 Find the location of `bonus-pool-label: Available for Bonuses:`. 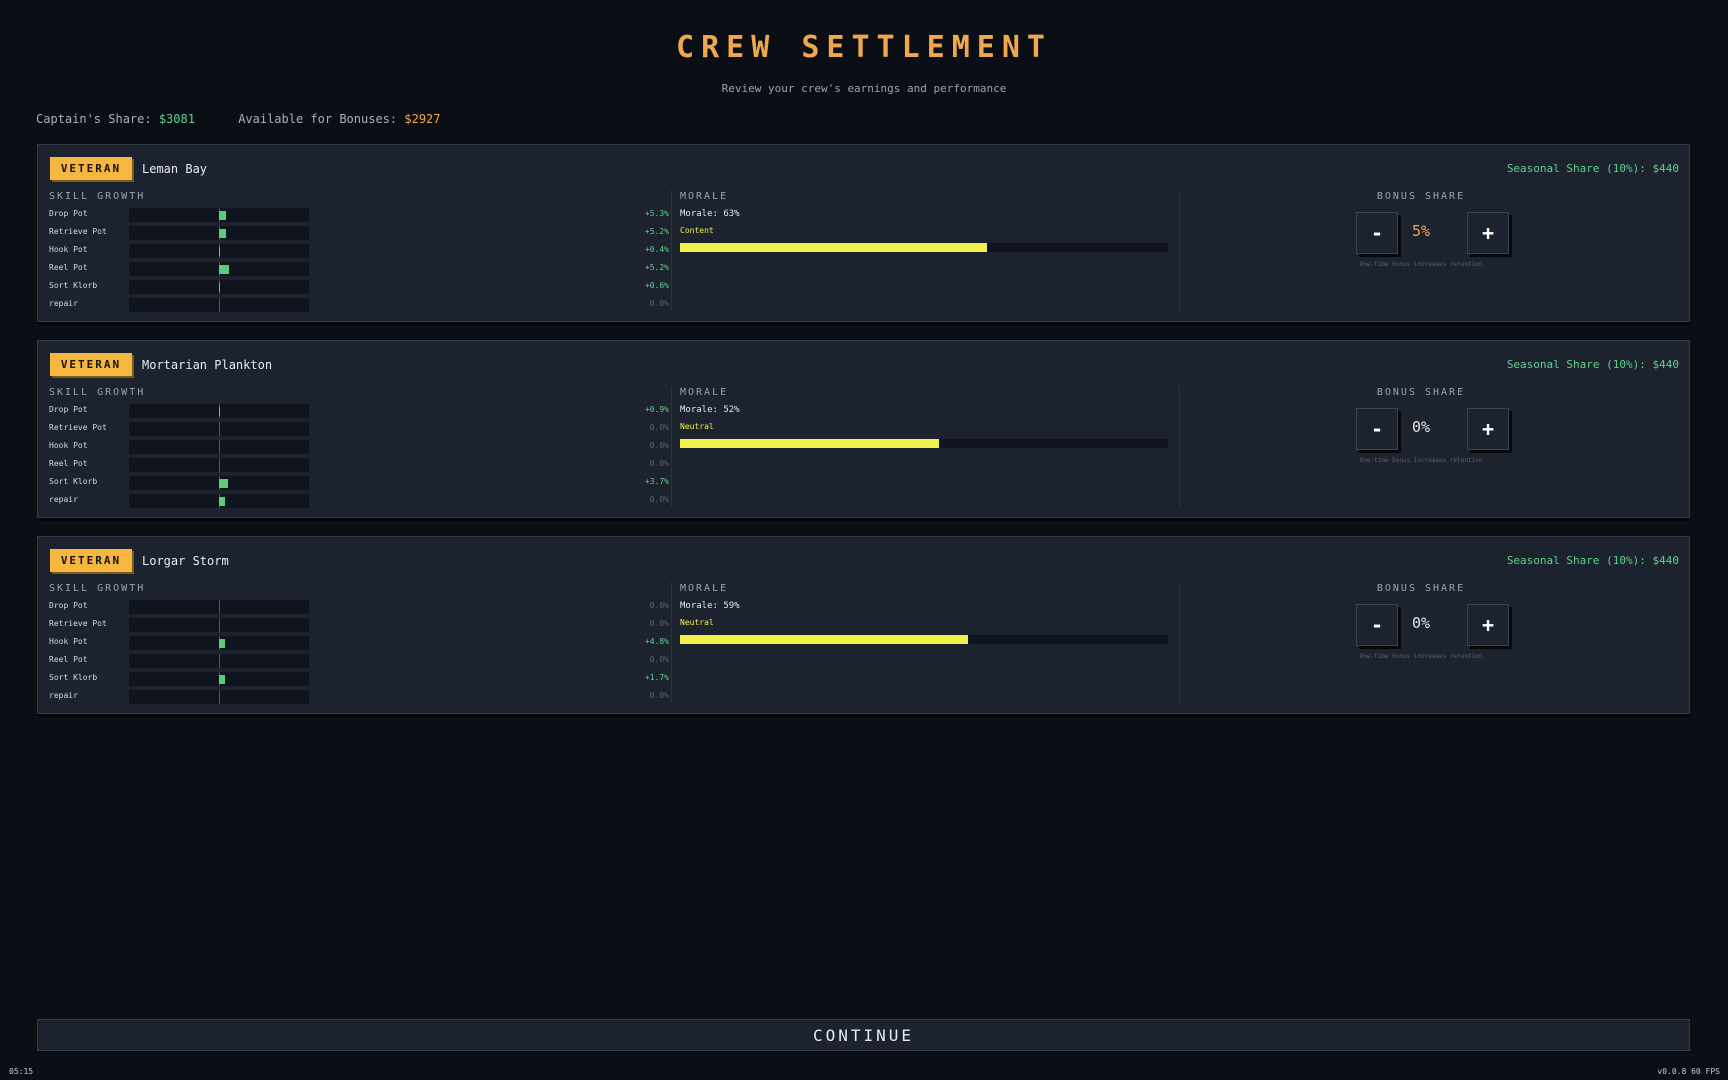

bonus-pool-label: Available for Bonuses: is located at coordinates (318, 119).